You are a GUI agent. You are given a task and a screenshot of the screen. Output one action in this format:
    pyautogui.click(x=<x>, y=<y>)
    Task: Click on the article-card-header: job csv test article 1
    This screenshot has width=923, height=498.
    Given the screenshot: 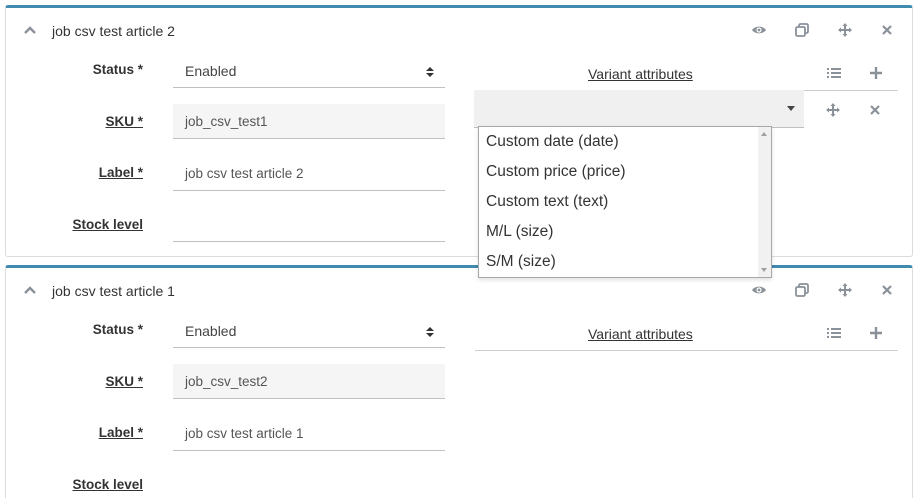 What is the action you would take?
    pyautogui.click(x=459, y=291)
    